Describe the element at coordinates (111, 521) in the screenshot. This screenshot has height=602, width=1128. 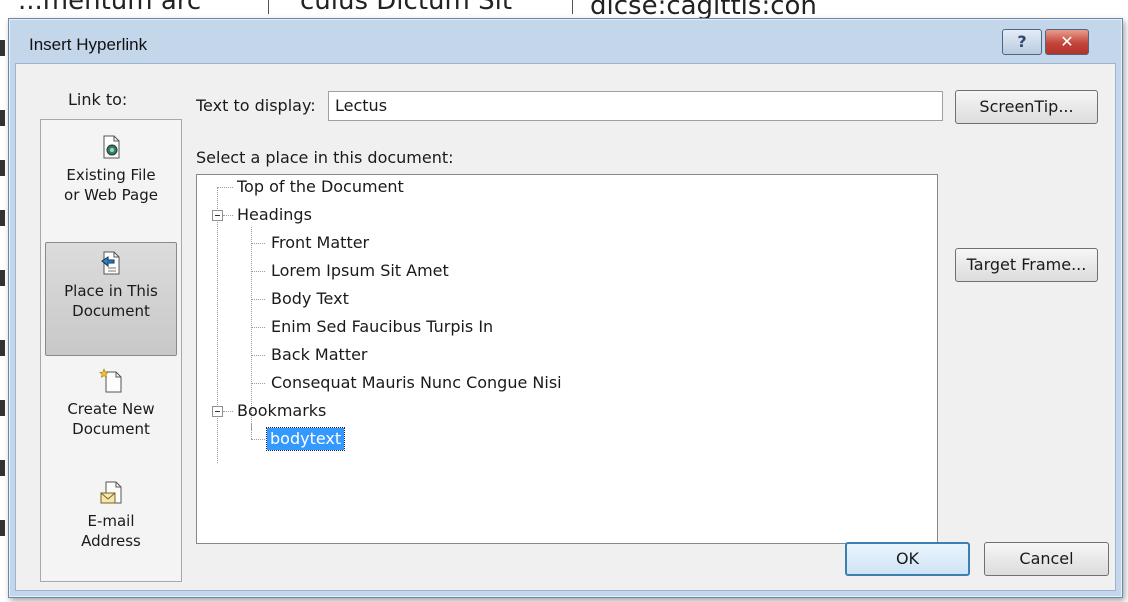
I see `link-to-email-label-1: E-mail` at that location.